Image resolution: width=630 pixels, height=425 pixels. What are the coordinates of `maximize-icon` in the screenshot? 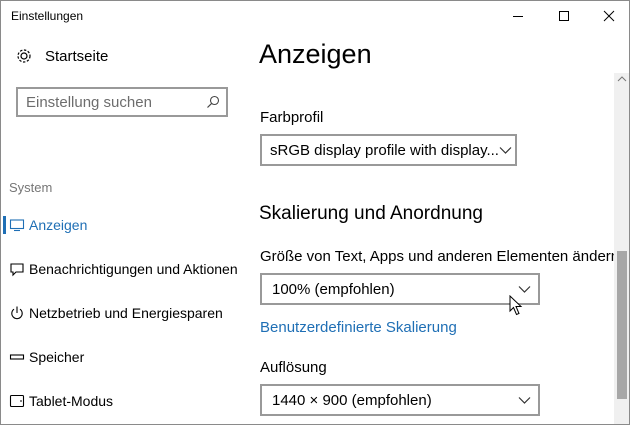 It's located at (564, 16).